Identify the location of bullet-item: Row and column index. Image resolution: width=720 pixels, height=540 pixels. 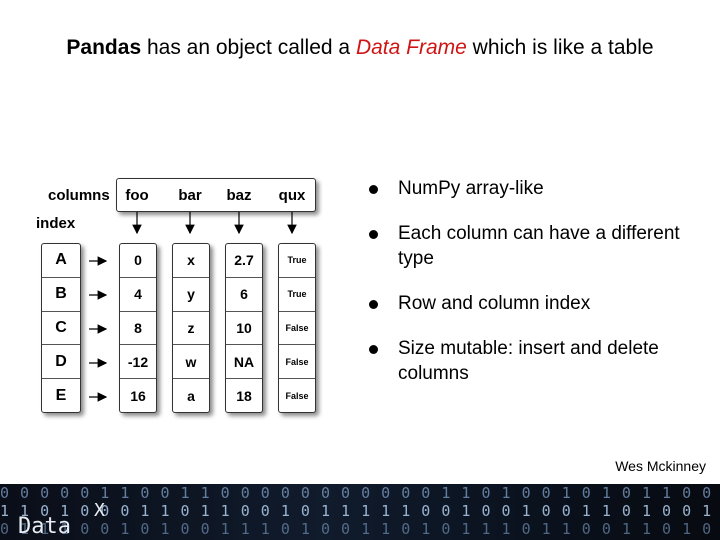
(540, 303).